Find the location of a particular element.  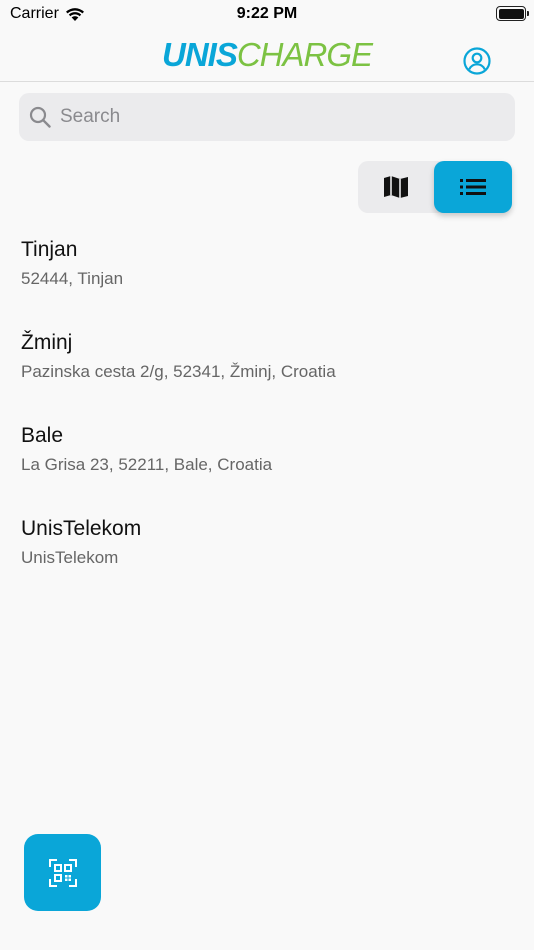

status-time: 9:22 PM is located at coordinates (267, 13).